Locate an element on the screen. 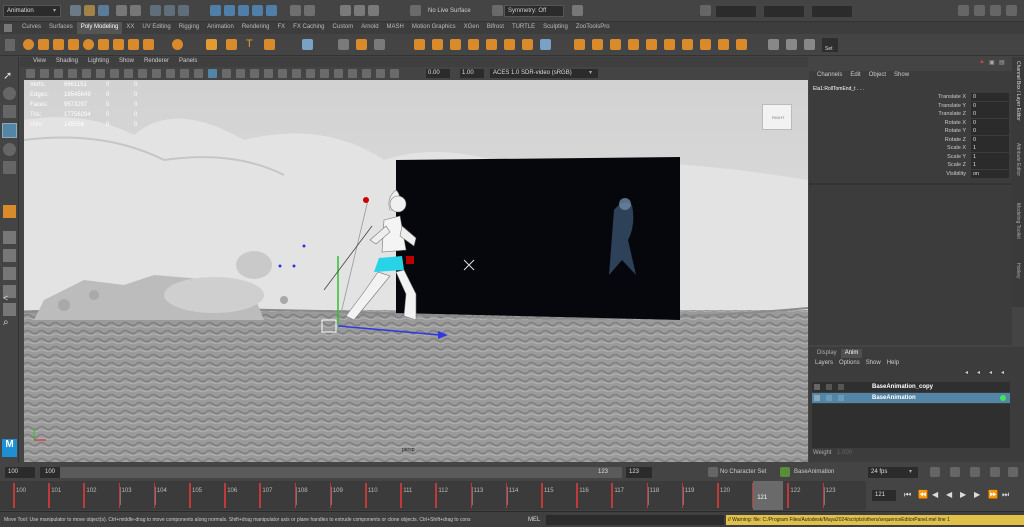 This screenshot has height=527, width=1024. step-back-icon: ◀ is located at coordinates (935, 494).